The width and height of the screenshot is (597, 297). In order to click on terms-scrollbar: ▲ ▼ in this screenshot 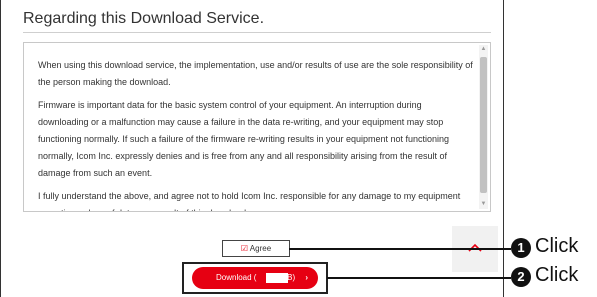, I will do `click(483, 127)`.